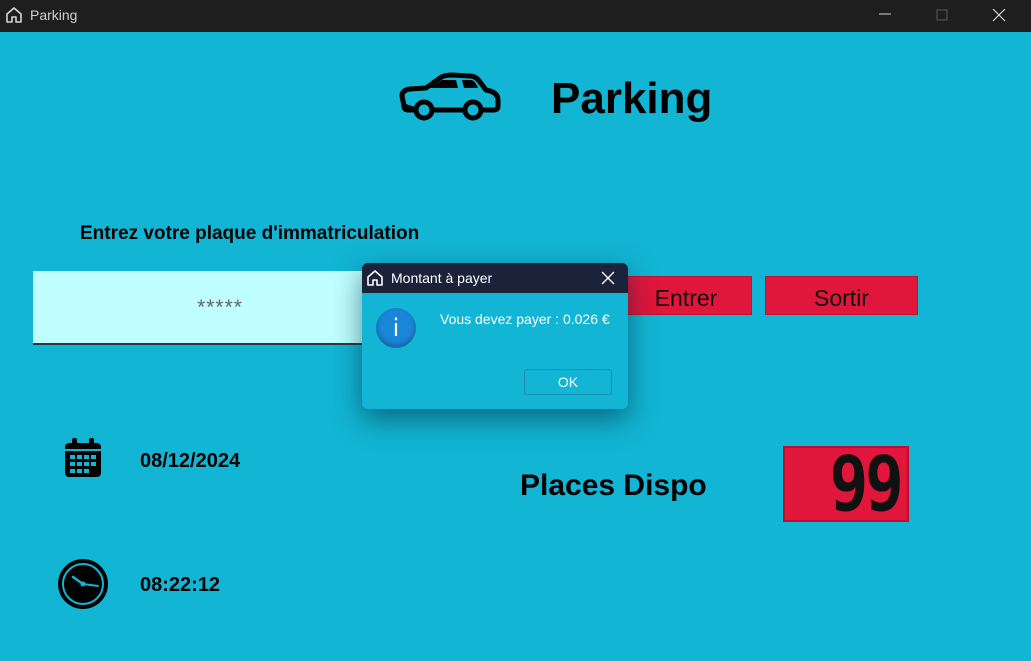 The height and width of the screenshot is (661, 1031). Describe the element at coordinates (442, 278) in the screenshot. I see `dialog-title: Montant à payer` at that location.